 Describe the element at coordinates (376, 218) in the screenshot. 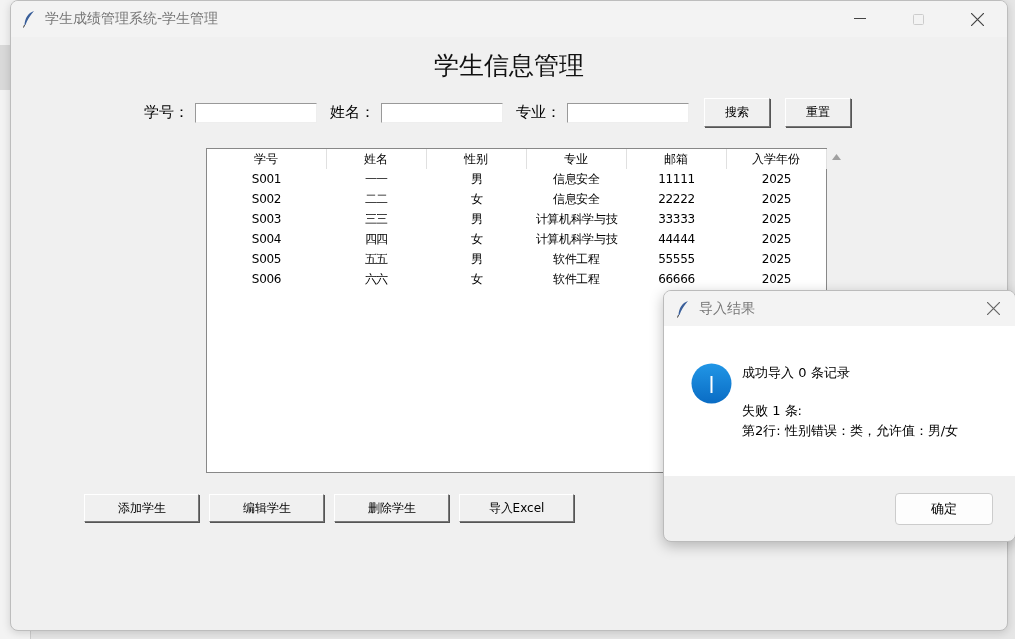

I see `table-cell: 三三` at that location.